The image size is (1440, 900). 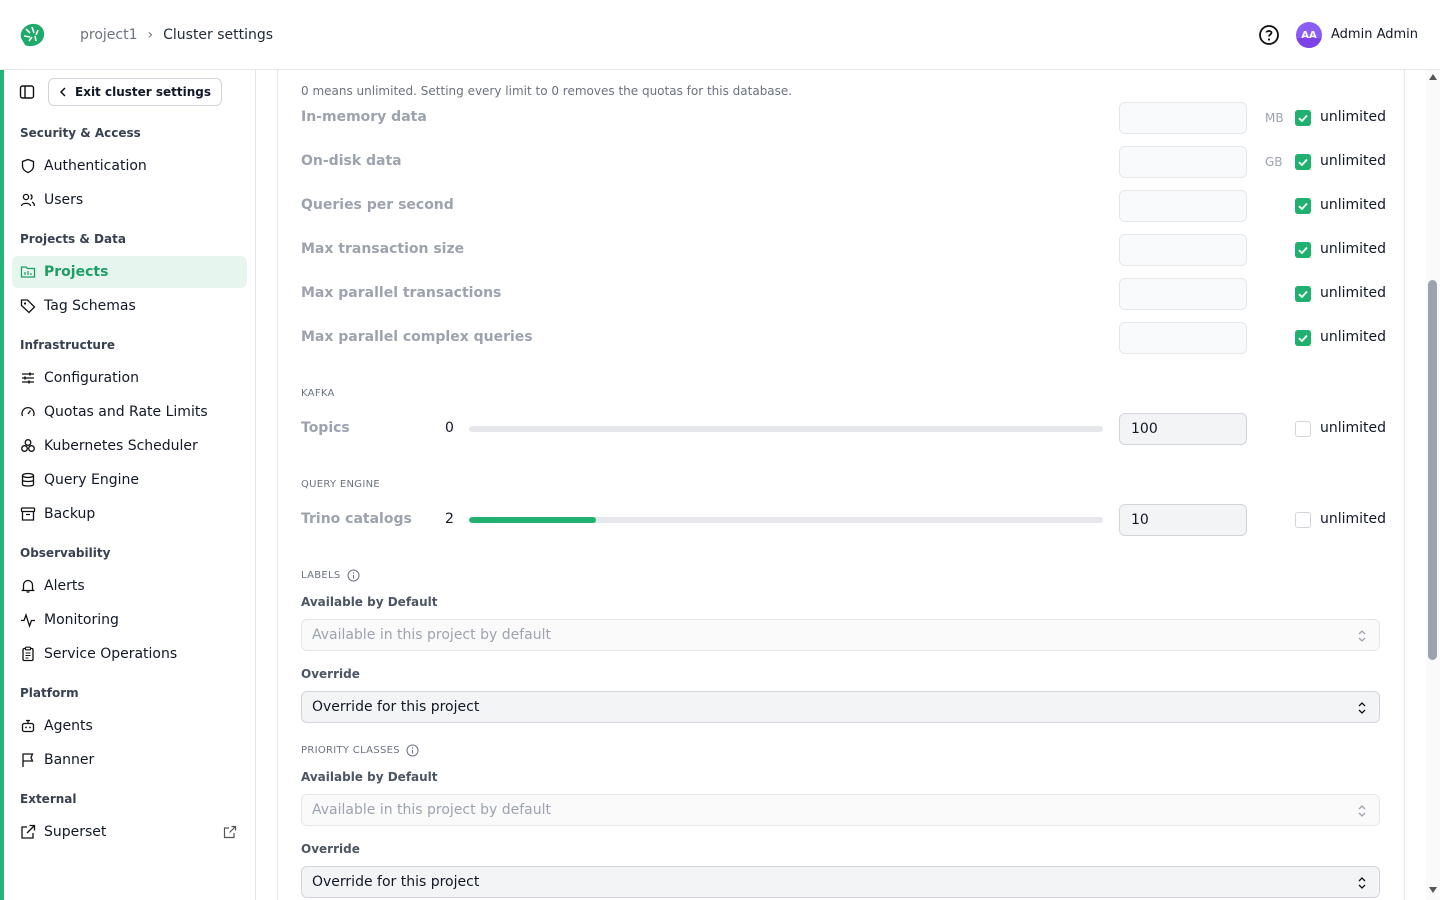 What do you see at coordinates (1274, 162) in the screenshot?
I see `unit-label: GB` at bounding box center [1274, 162].